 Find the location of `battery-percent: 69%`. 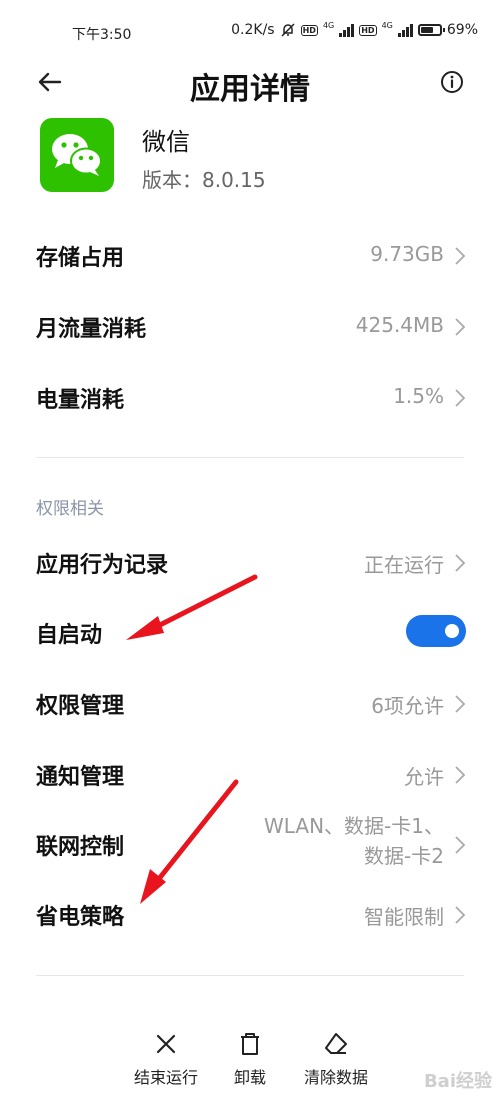

battery-percent: 69% is located at coordinates (462, 30).